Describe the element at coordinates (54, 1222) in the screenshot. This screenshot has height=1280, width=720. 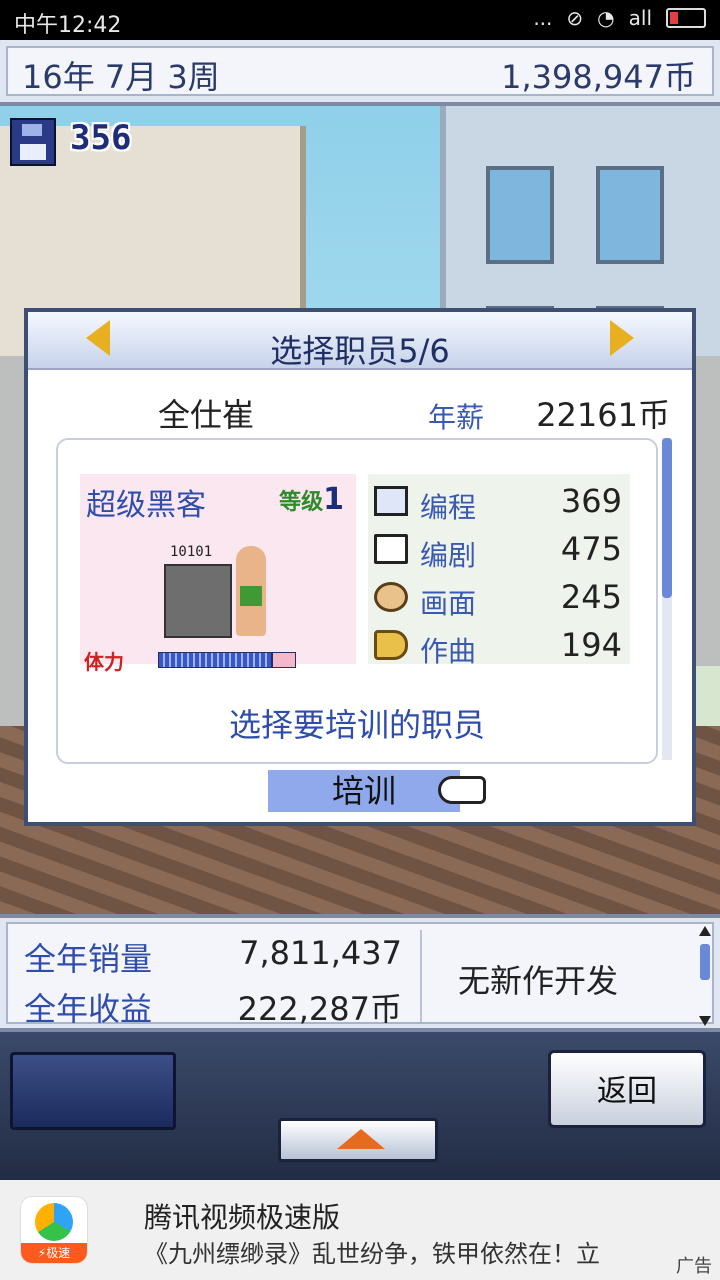
I see `play-icon` at that location.